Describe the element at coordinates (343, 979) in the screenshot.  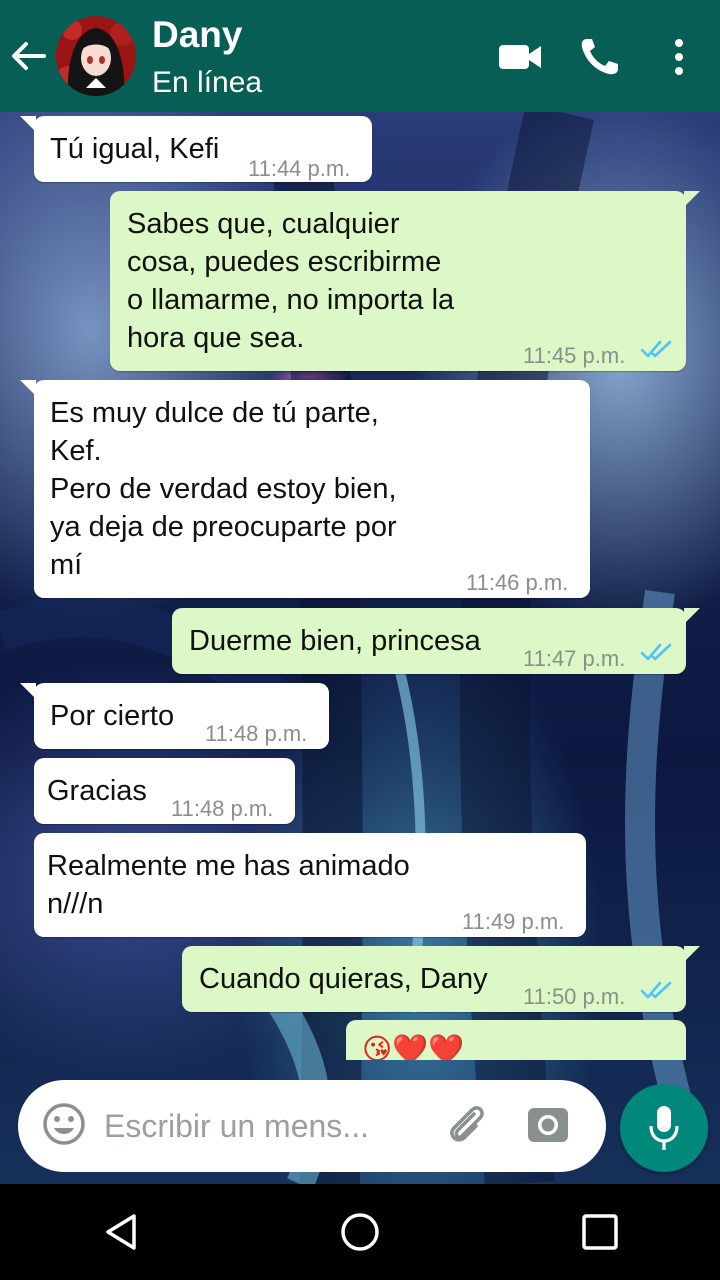
I see `message-text: Cuando quieras, Dany` at that location.